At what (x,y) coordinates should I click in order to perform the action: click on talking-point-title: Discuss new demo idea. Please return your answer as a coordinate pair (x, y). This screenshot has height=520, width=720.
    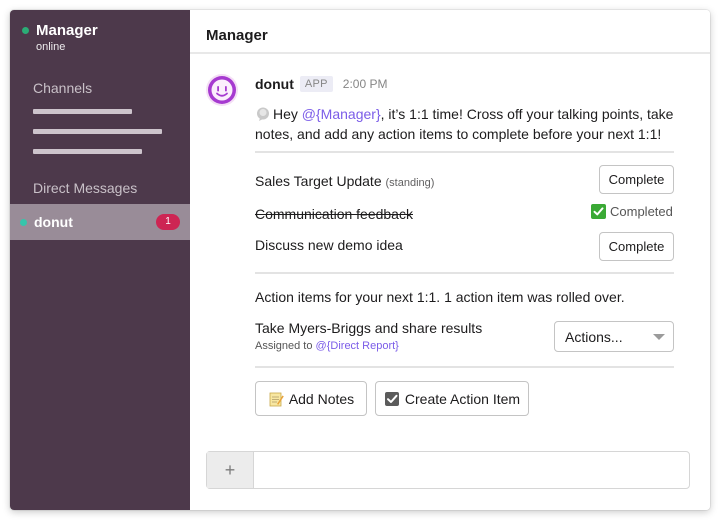
    Looking at the image, I should click on (329, 245).